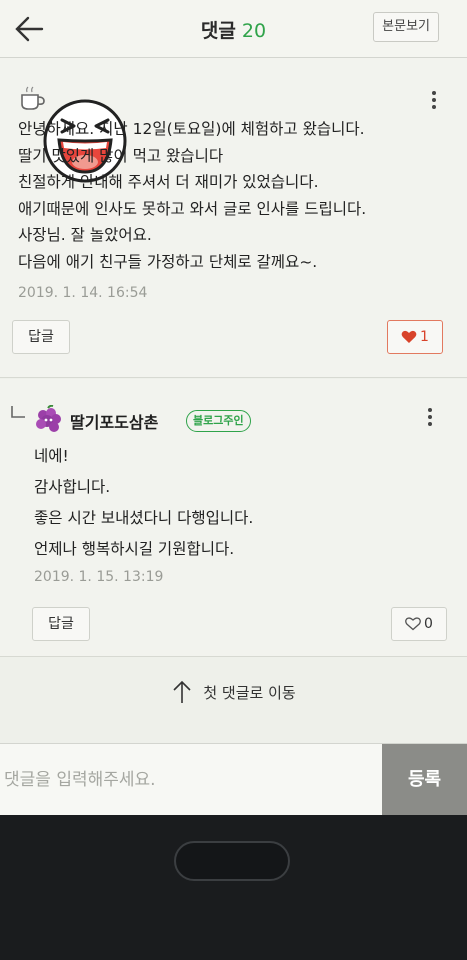 This screenshot has height=960, width=467. I want to click on reply-arrow-icon, so click(18, 412).